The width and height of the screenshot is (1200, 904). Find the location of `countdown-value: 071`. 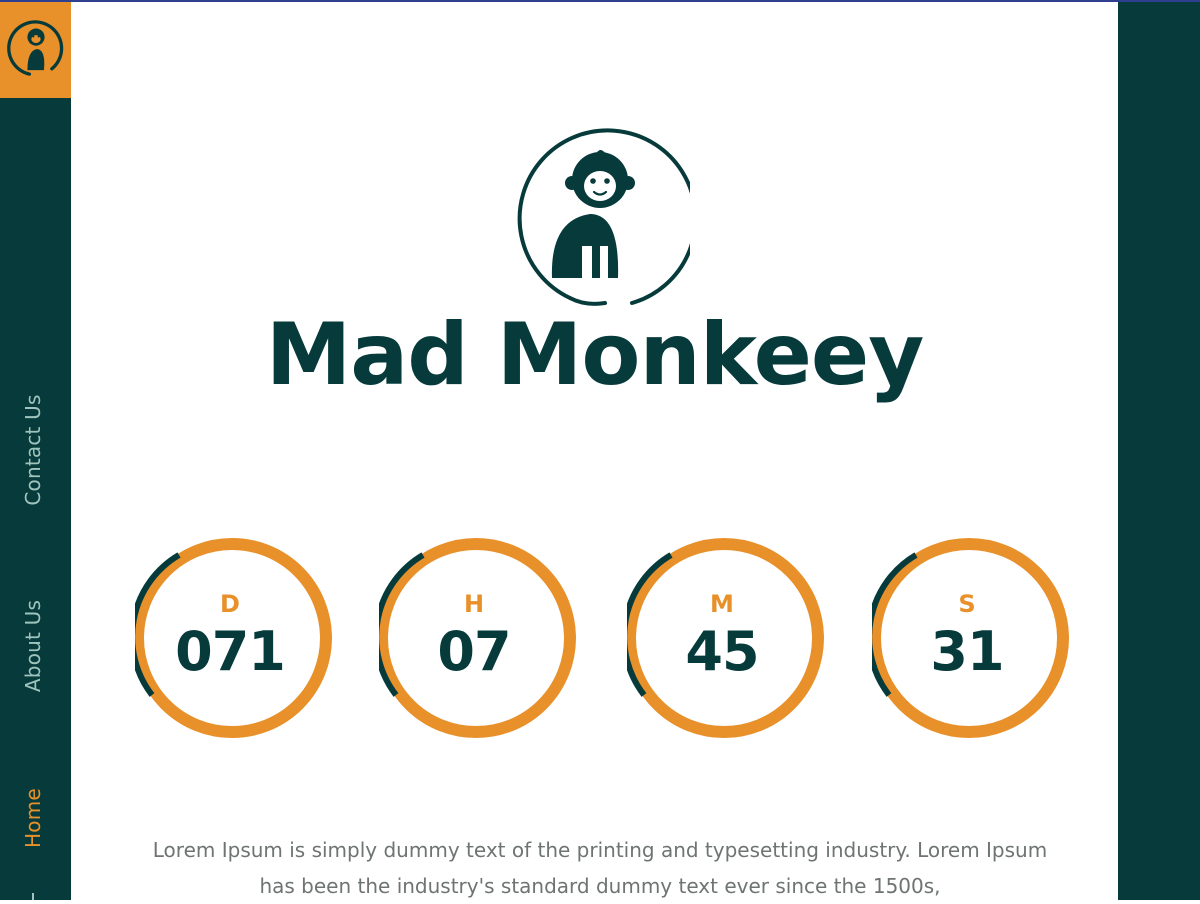

countdown-value: 071 is located at coordinates (230, 651).